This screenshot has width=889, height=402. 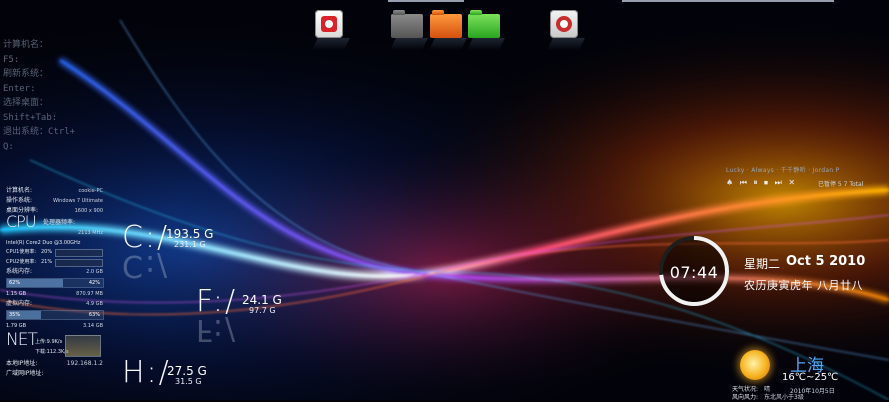 What do you see at coordinates (766, 182) in the screenshot?
I see `stop-icon: ⏹` at bounding box center [766, 182].